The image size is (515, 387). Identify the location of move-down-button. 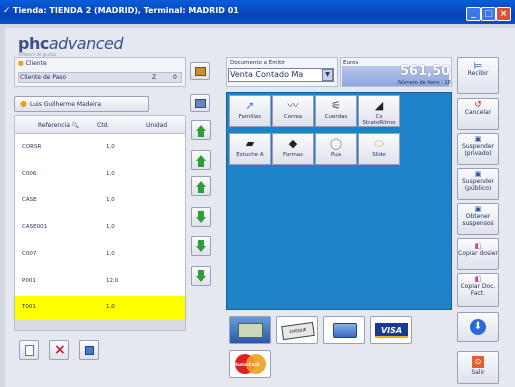
(201, 217).